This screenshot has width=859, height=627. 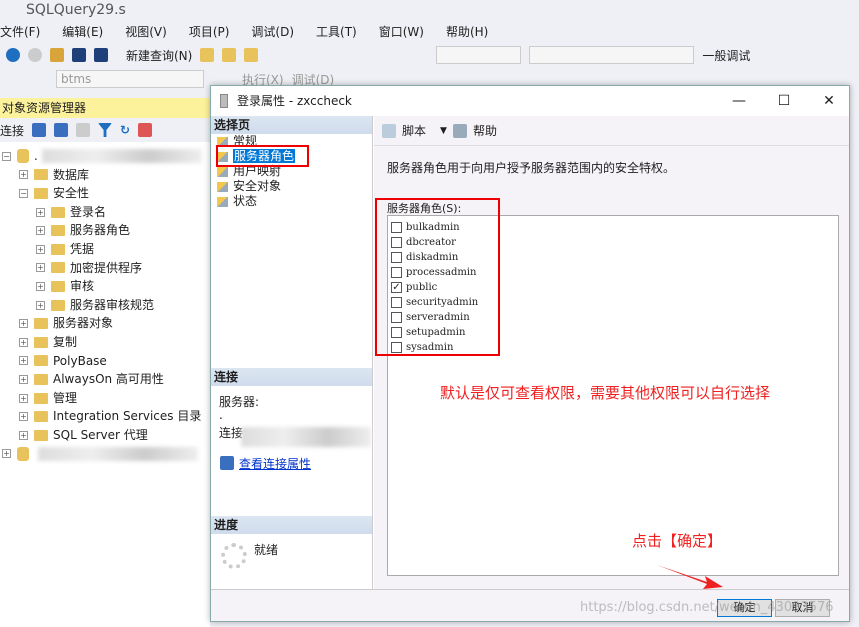 I want to click on filter-icon, so click(x=105, y=130).